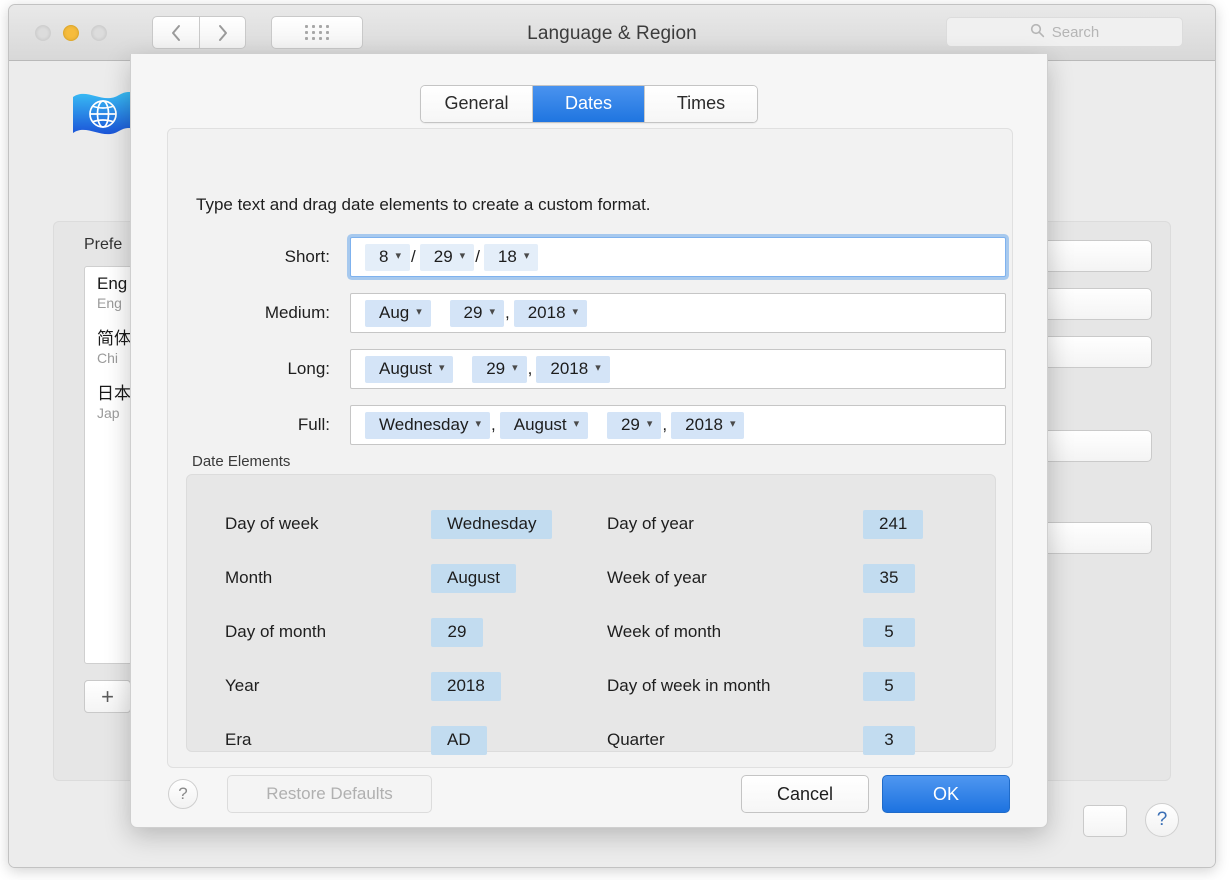  I want to click on tab-general: General, so click(477, 104).